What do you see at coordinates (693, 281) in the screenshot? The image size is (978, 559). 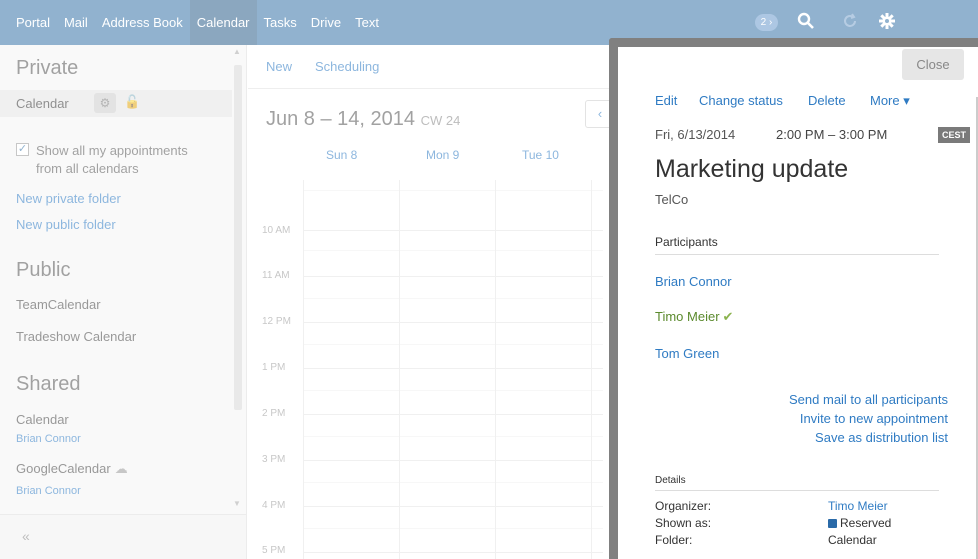 I see `participant-brian-connor: Brian Connor` at bounding box center [693, 281].